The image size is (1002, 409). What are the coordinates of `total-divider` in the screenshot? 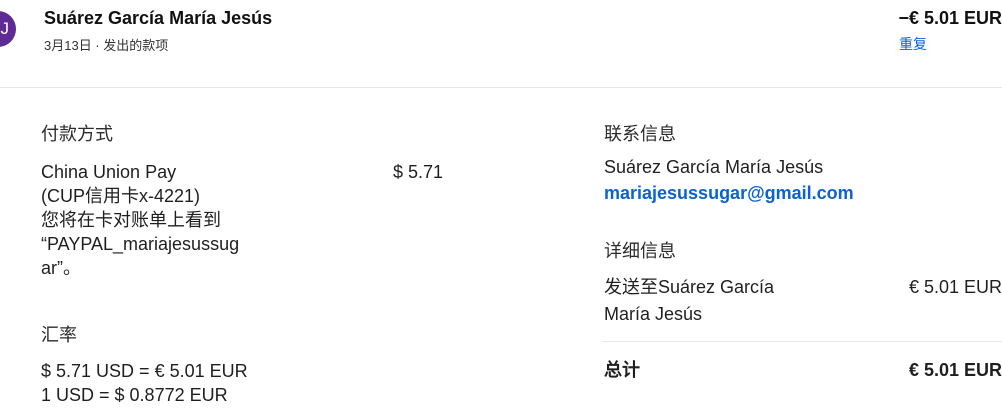 It's located at (802, 341).